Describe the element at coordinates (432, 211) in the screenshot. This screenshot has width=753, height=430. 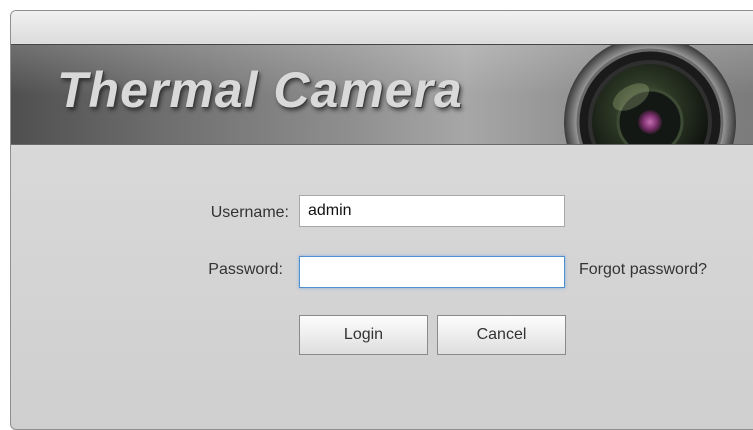
I see `username-input` at that location.